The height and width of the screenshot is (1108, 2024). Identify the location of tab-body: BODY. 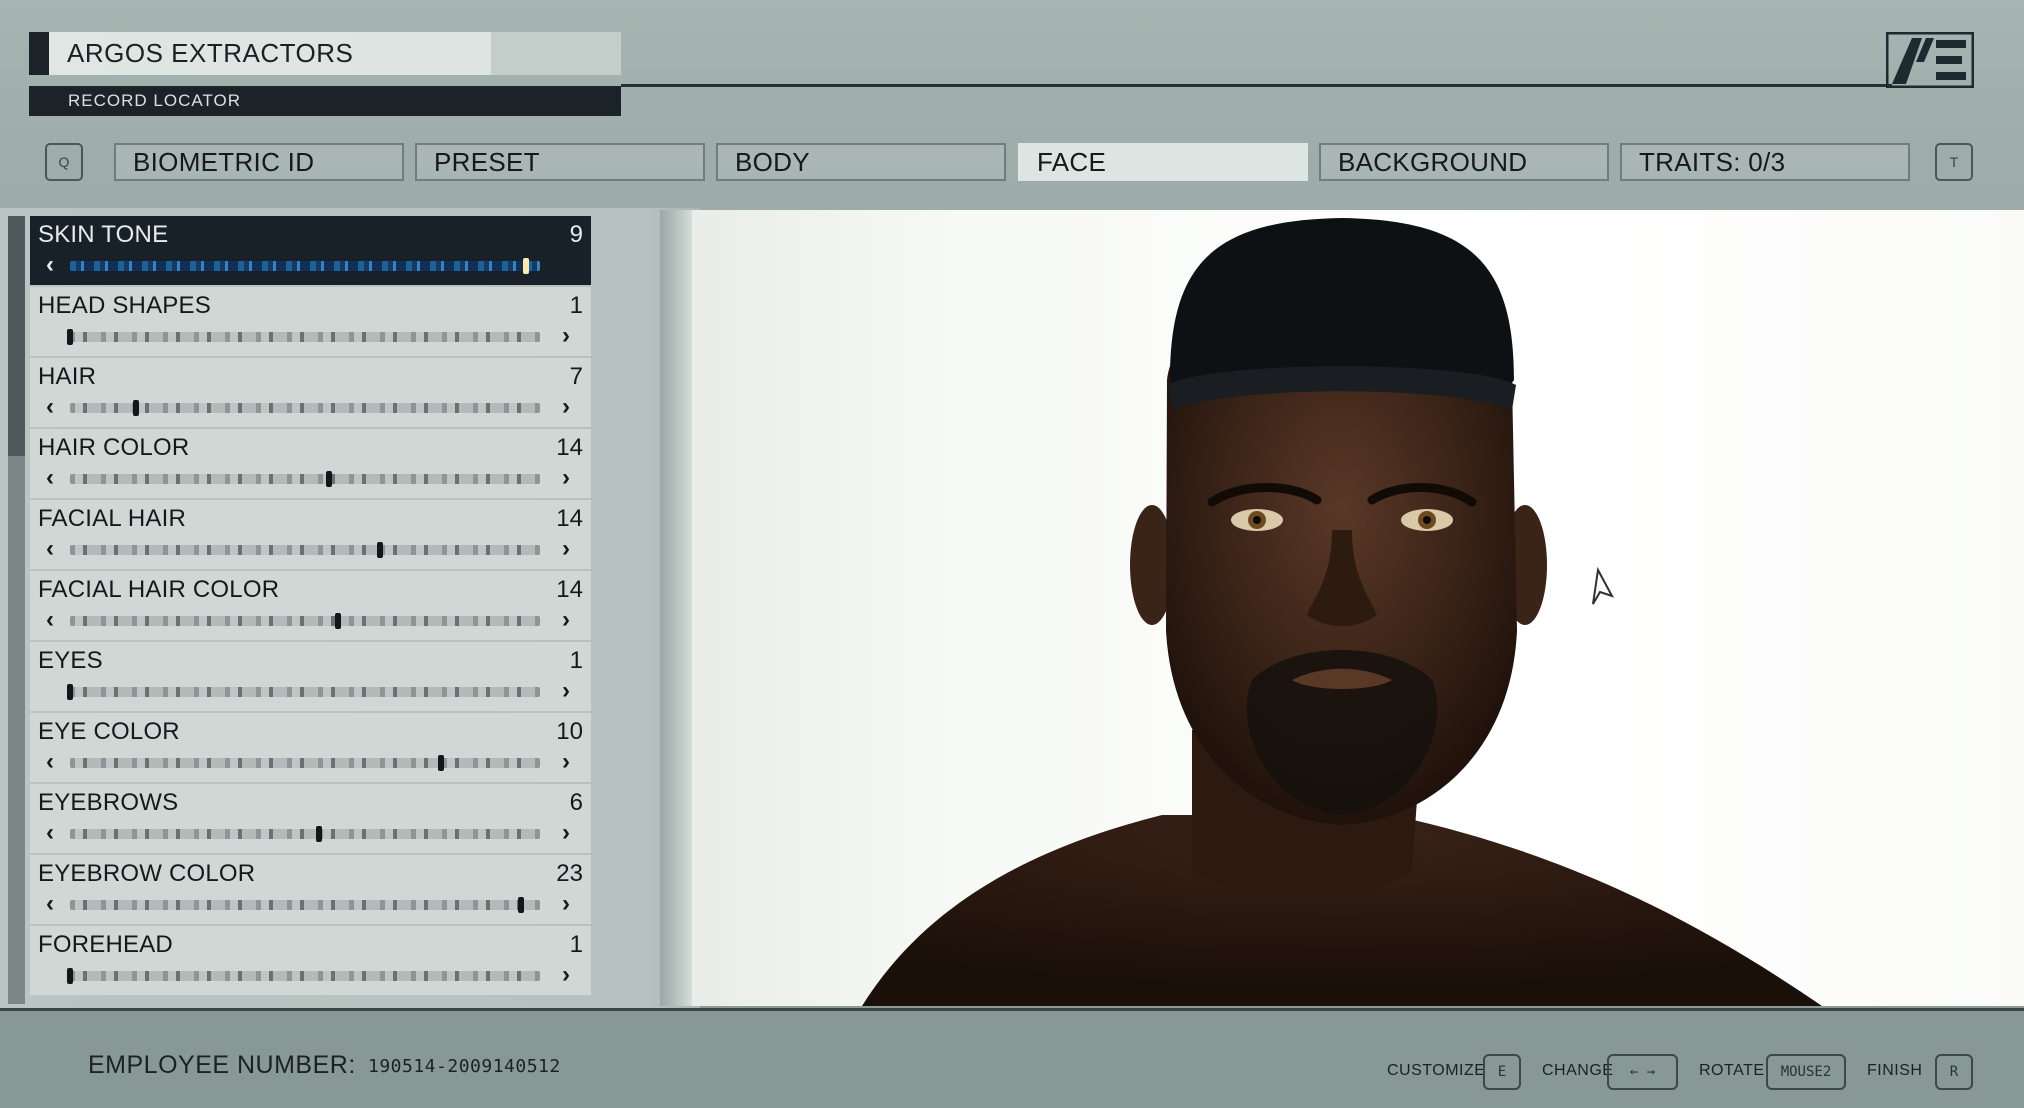
(861, 162).